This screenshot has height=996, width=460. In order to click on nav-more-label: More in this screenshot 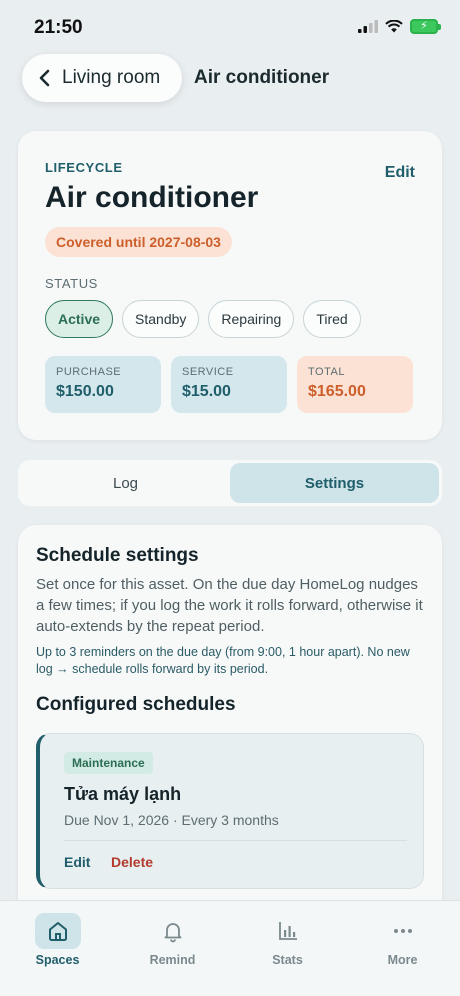, I will do `click(402, 960)`.